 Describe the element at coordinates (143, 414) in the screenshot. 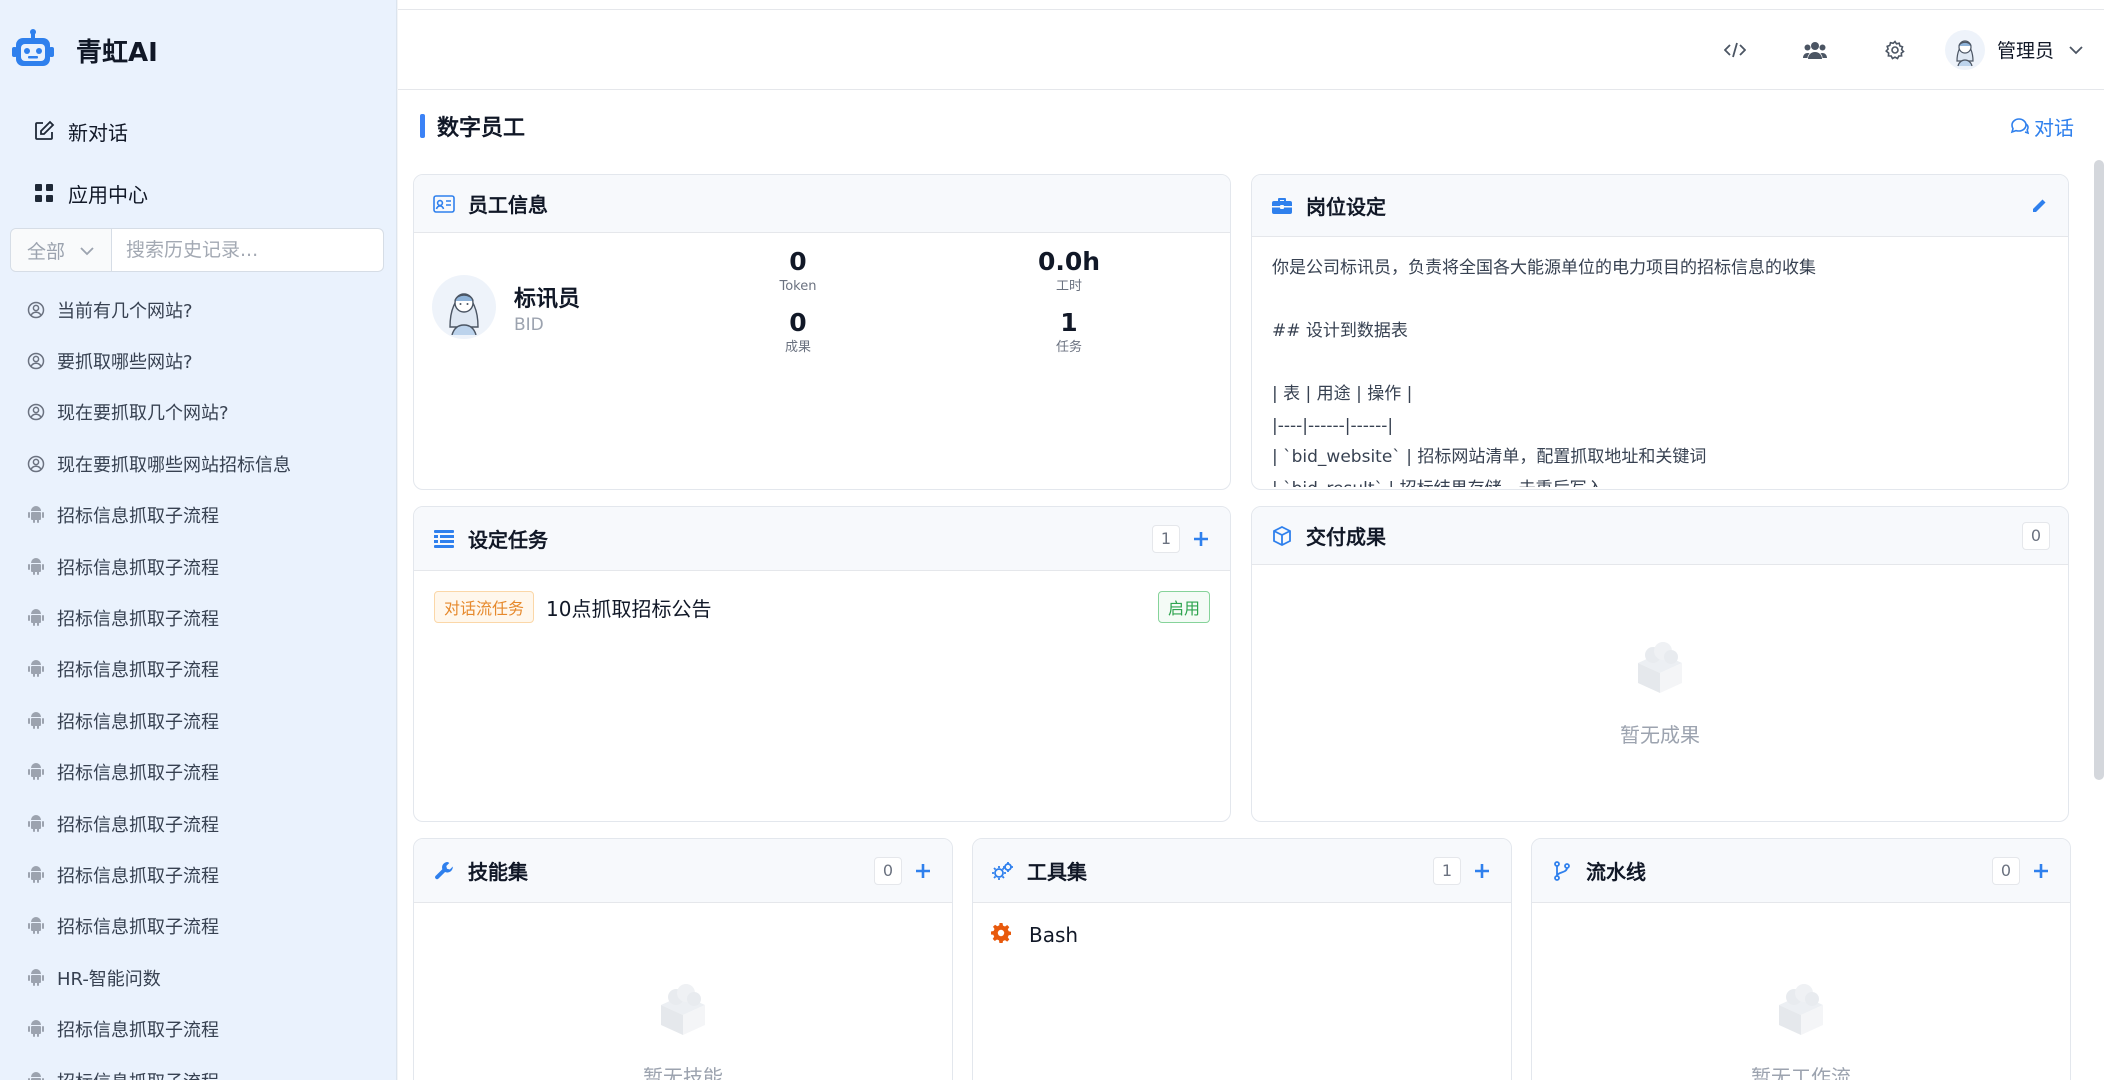

I see `history-item-label: 现在要抓取几个网站?` at that location.